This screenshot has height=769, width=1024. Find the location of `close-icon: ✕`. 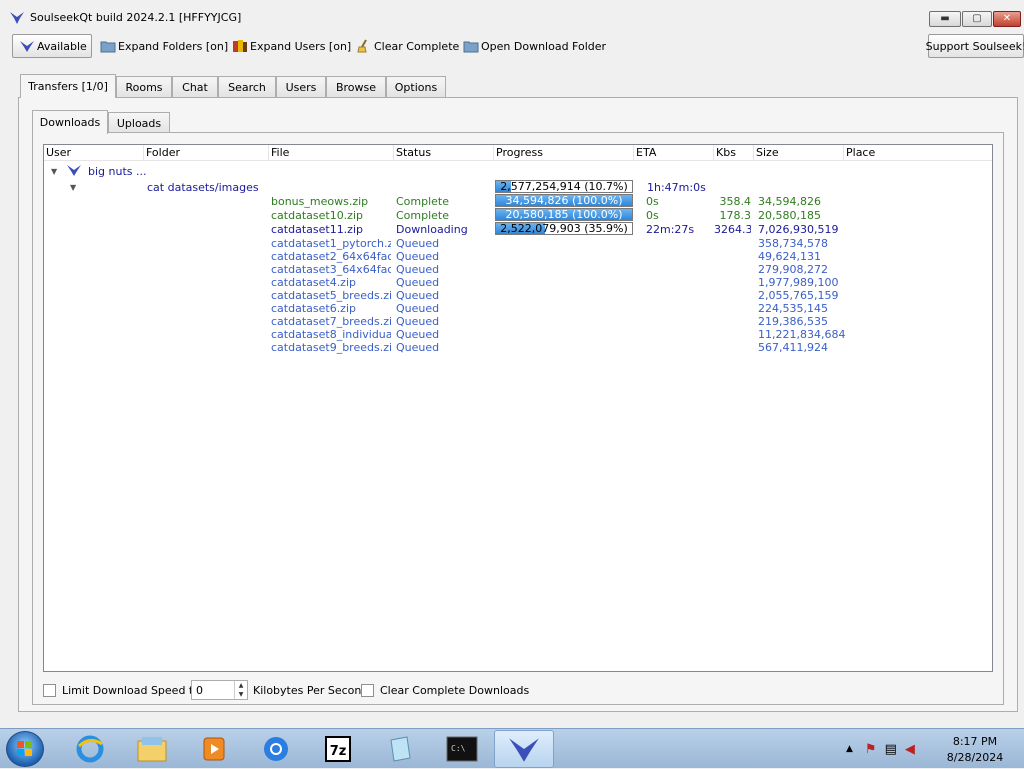

close-icon: ✕ is located at coordinates (1007, 18).